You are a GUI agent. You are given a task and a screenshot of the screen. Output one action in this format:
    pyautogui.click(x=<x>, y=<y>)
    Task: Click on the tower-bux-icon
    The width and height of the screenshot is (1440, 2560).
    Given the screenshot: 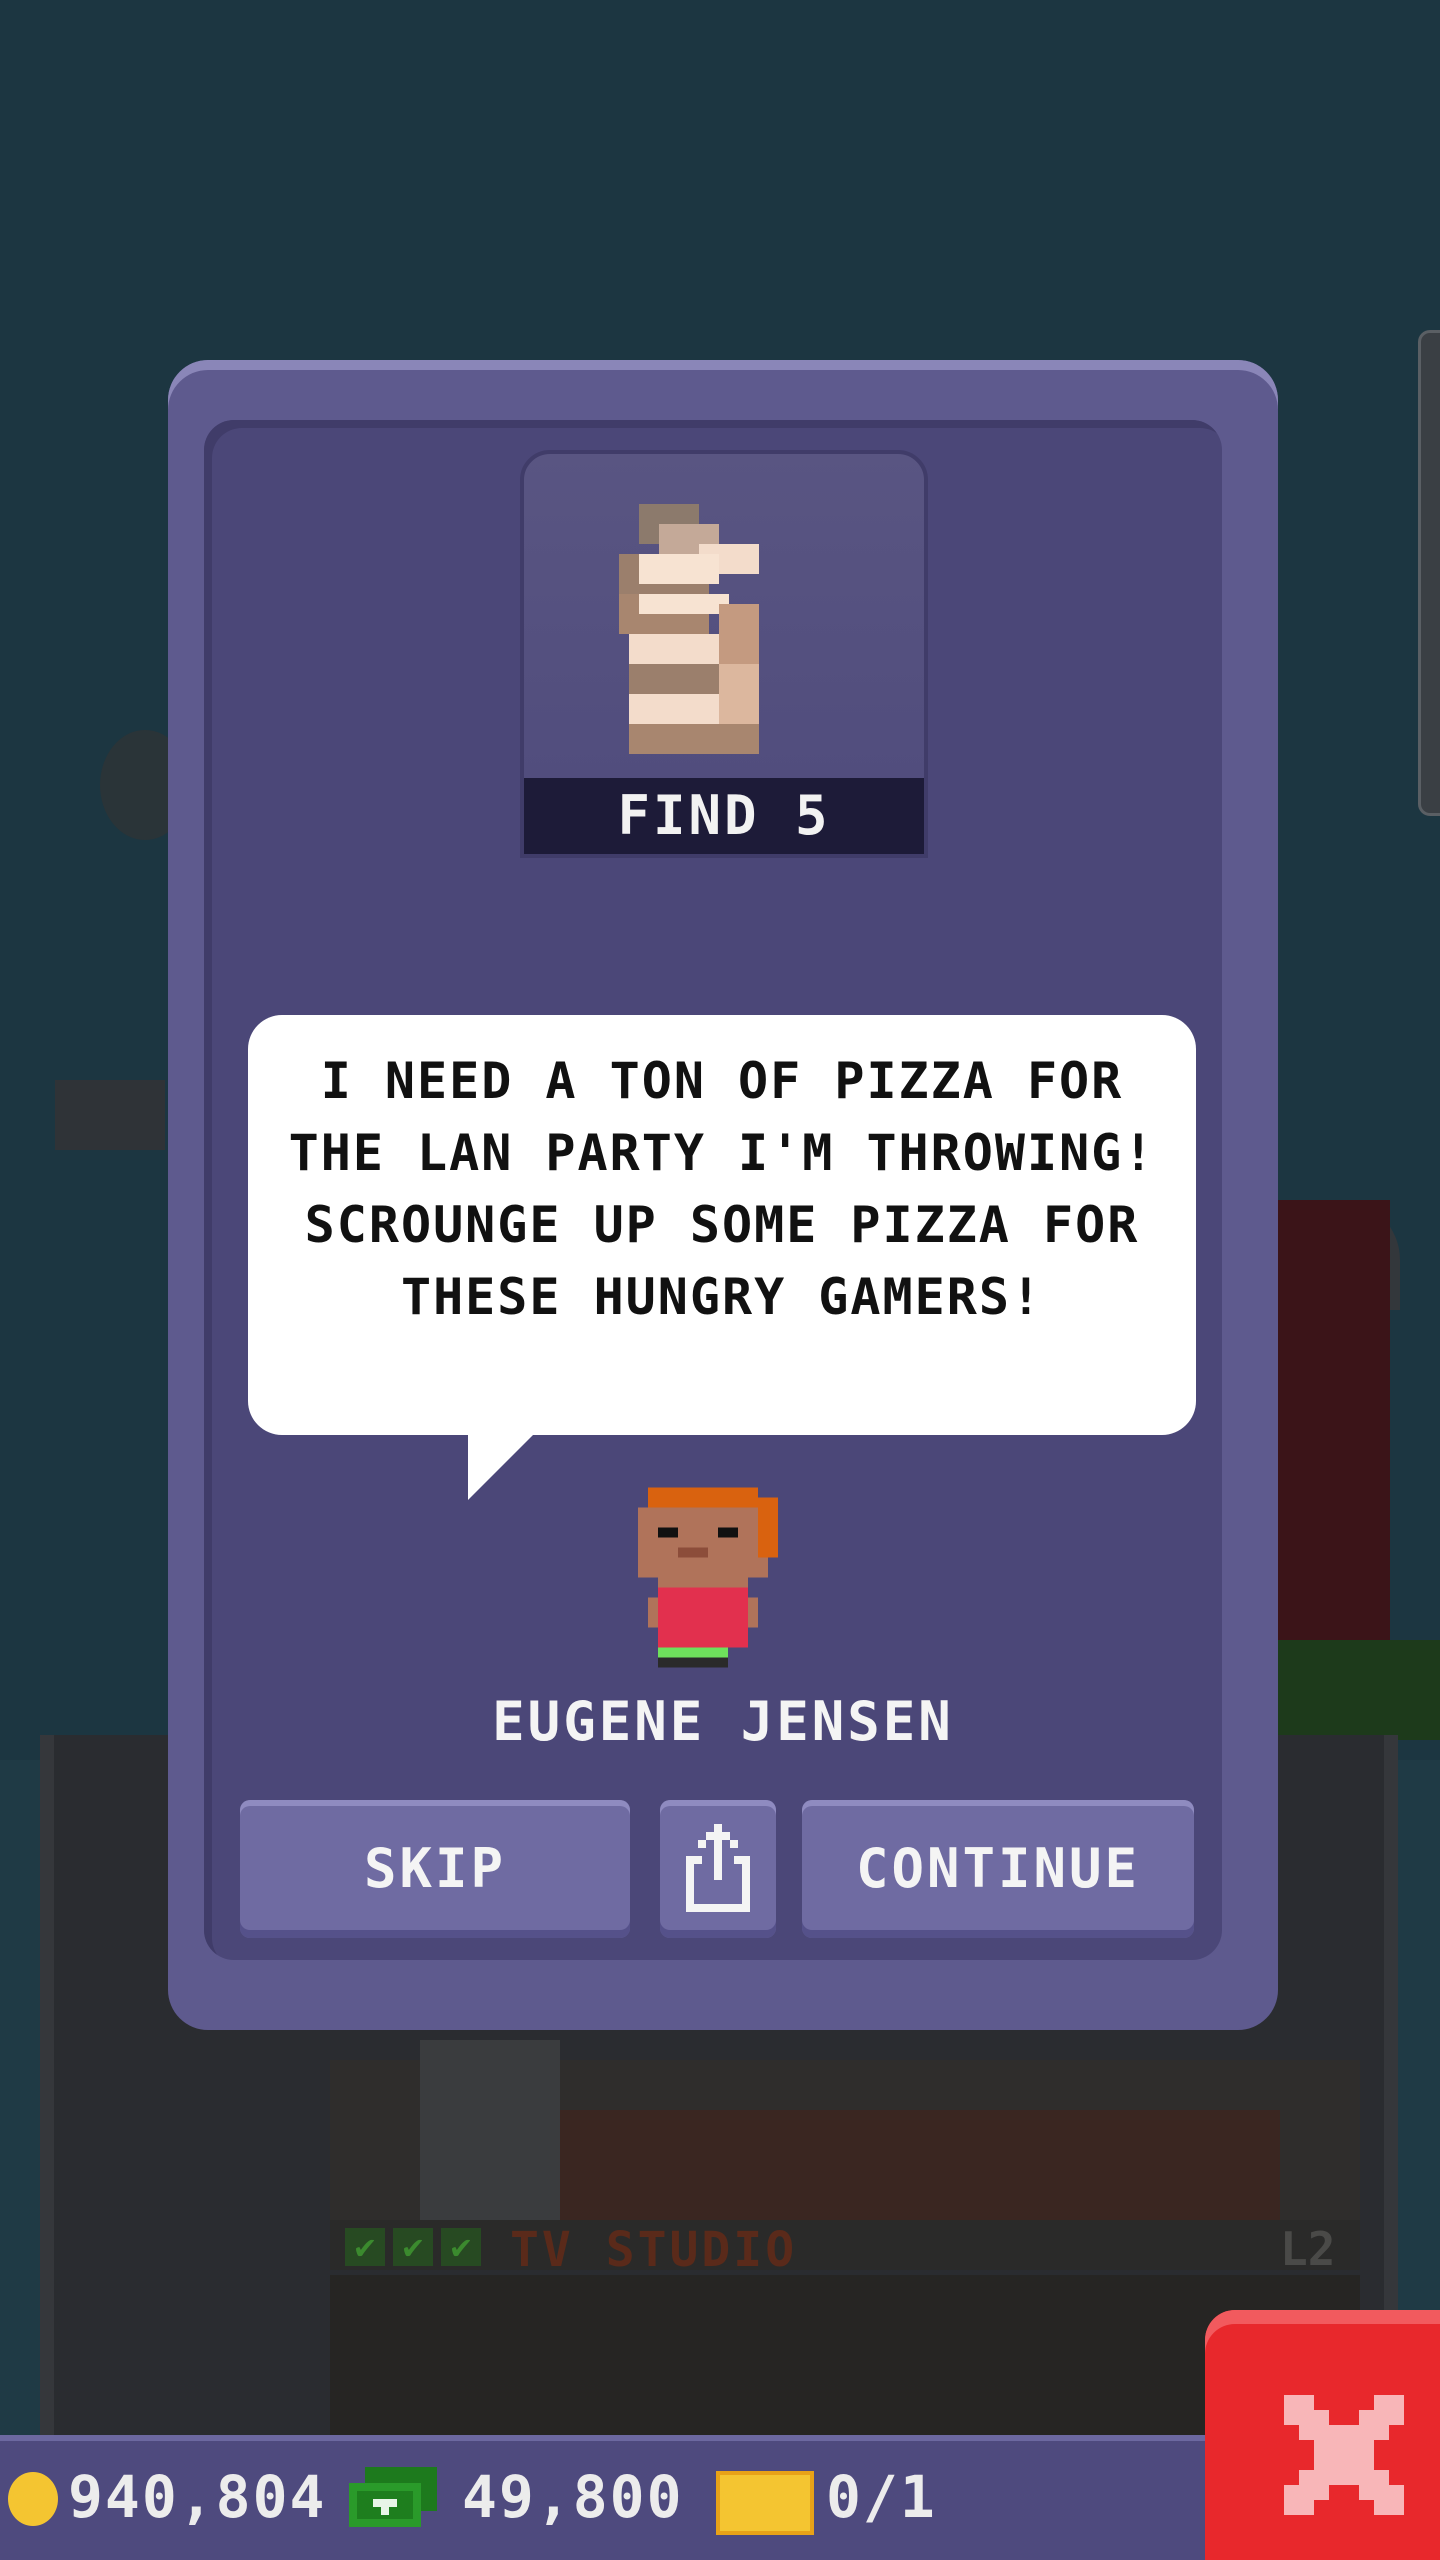 What is the action you would take?
    pyautogui.click(x=393, y=2497)
    